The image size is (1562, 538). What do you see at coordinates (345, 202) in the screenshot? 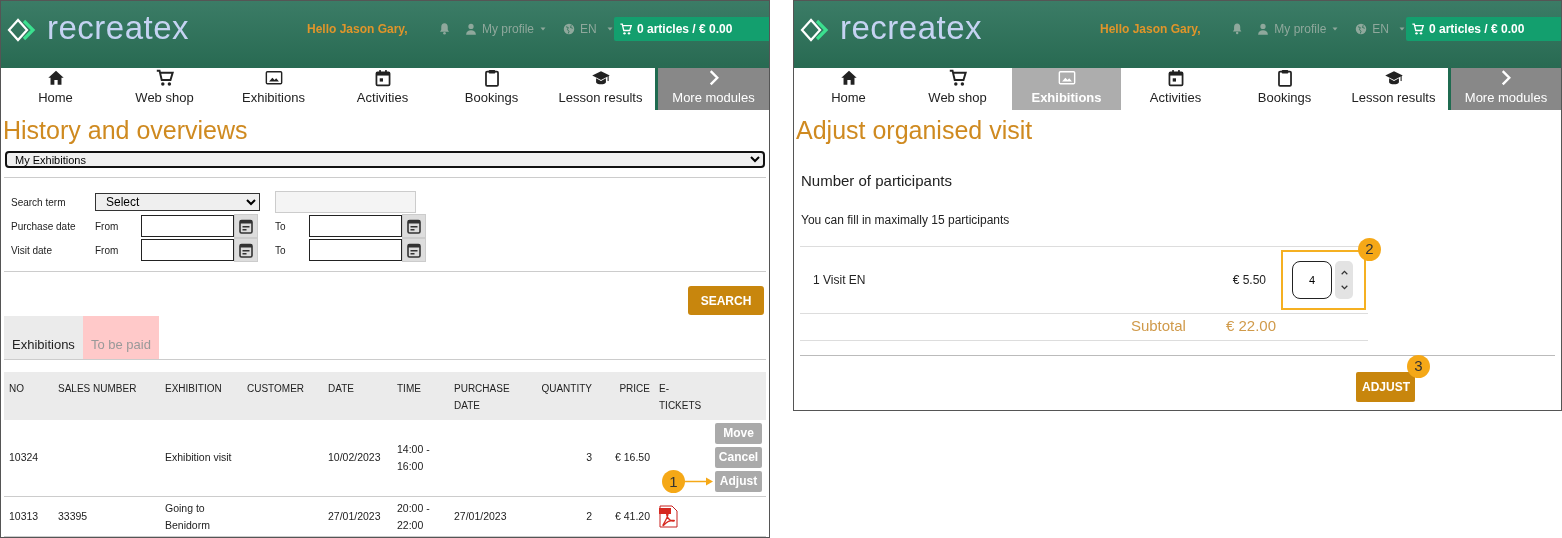
I see `search-value-field` at bounding box center [345, 202].